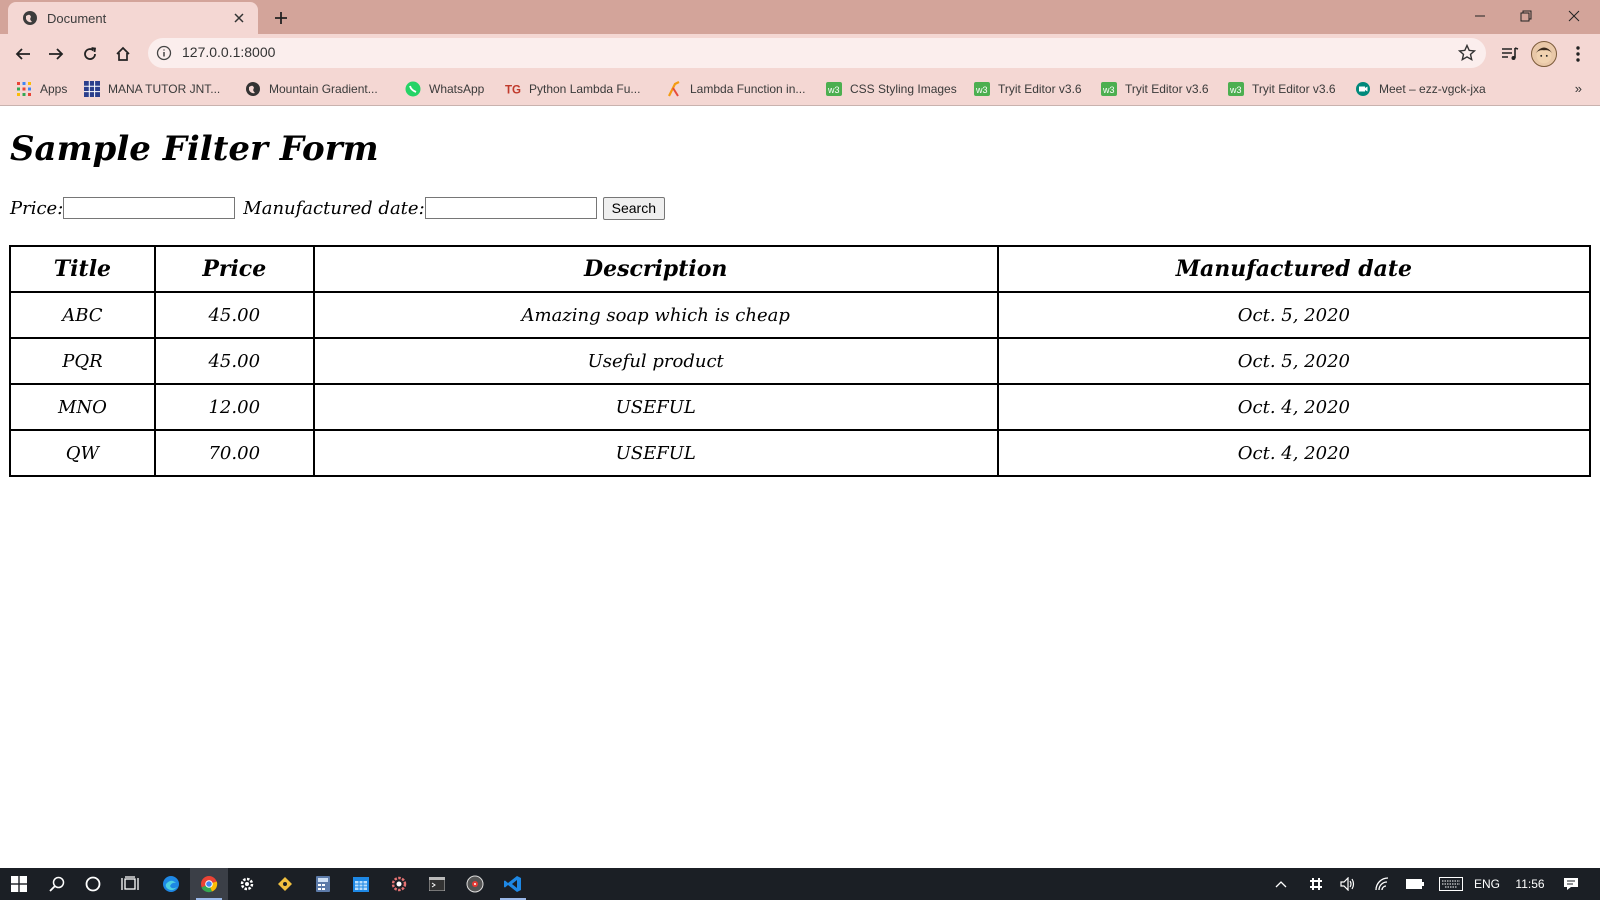 The height and width of the screenshot is (900, 1600). I want to click on manufactured-date-input, so click(510, 208).